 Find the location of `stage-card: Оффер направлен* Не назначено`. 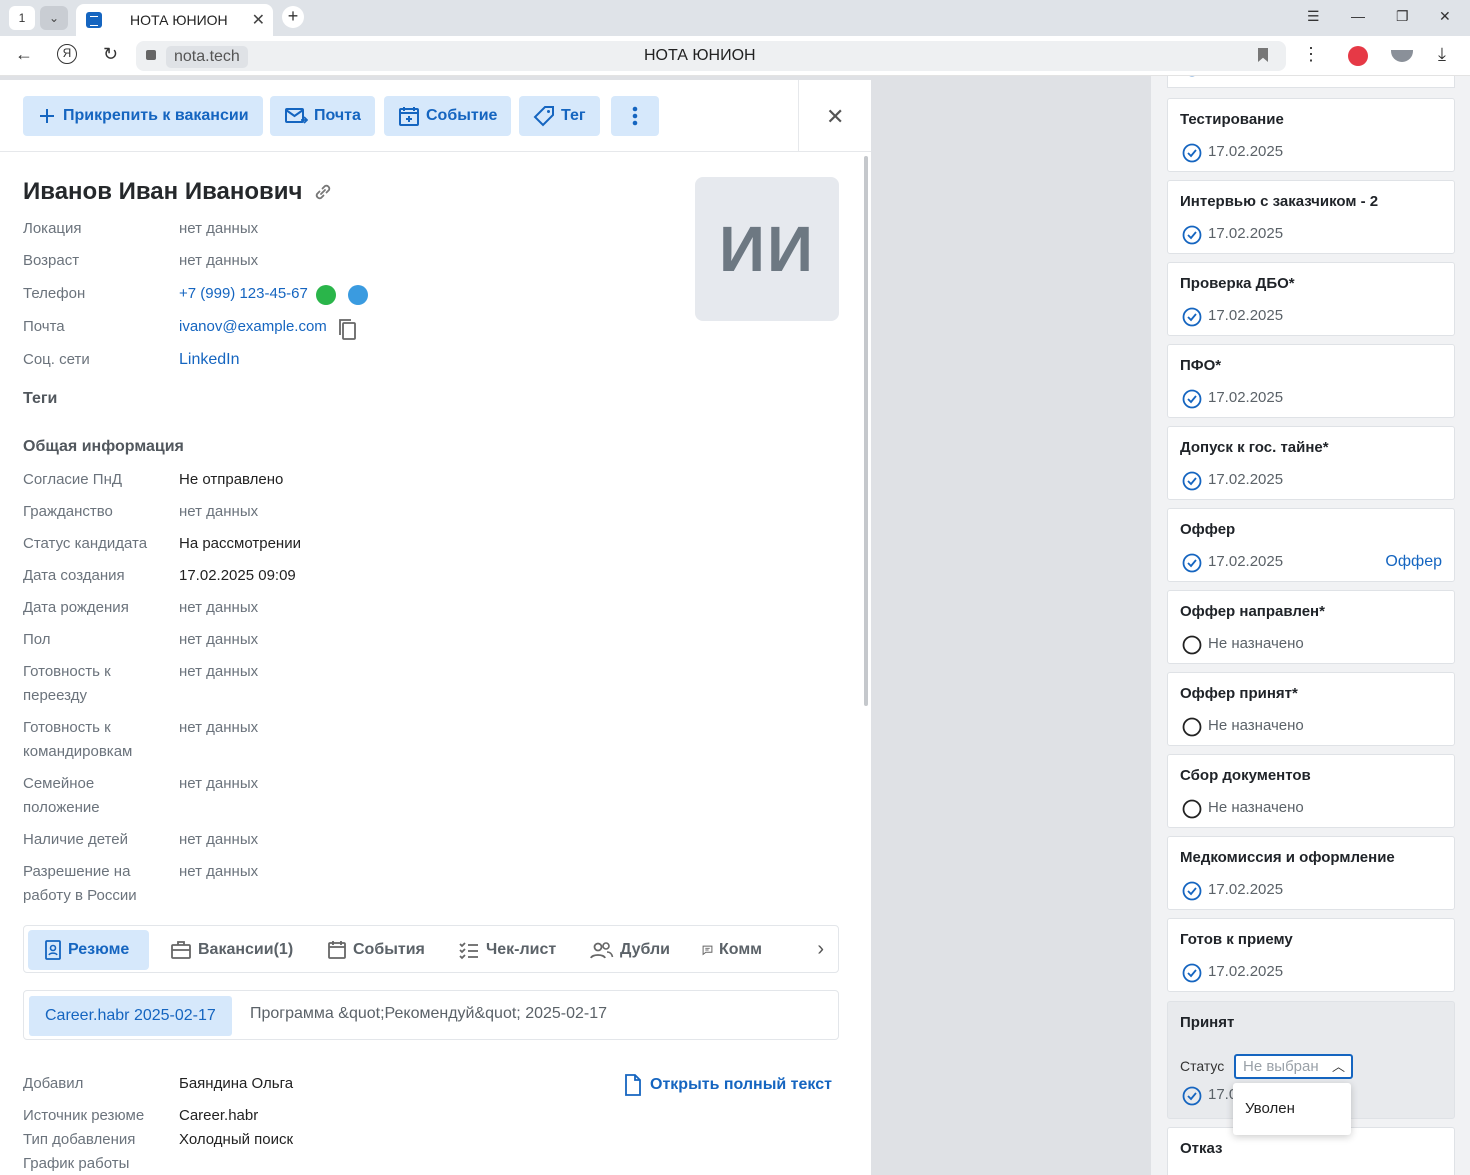

stage-card: Оффер направлен* Не назначено is located at coordinates (1311, 627).